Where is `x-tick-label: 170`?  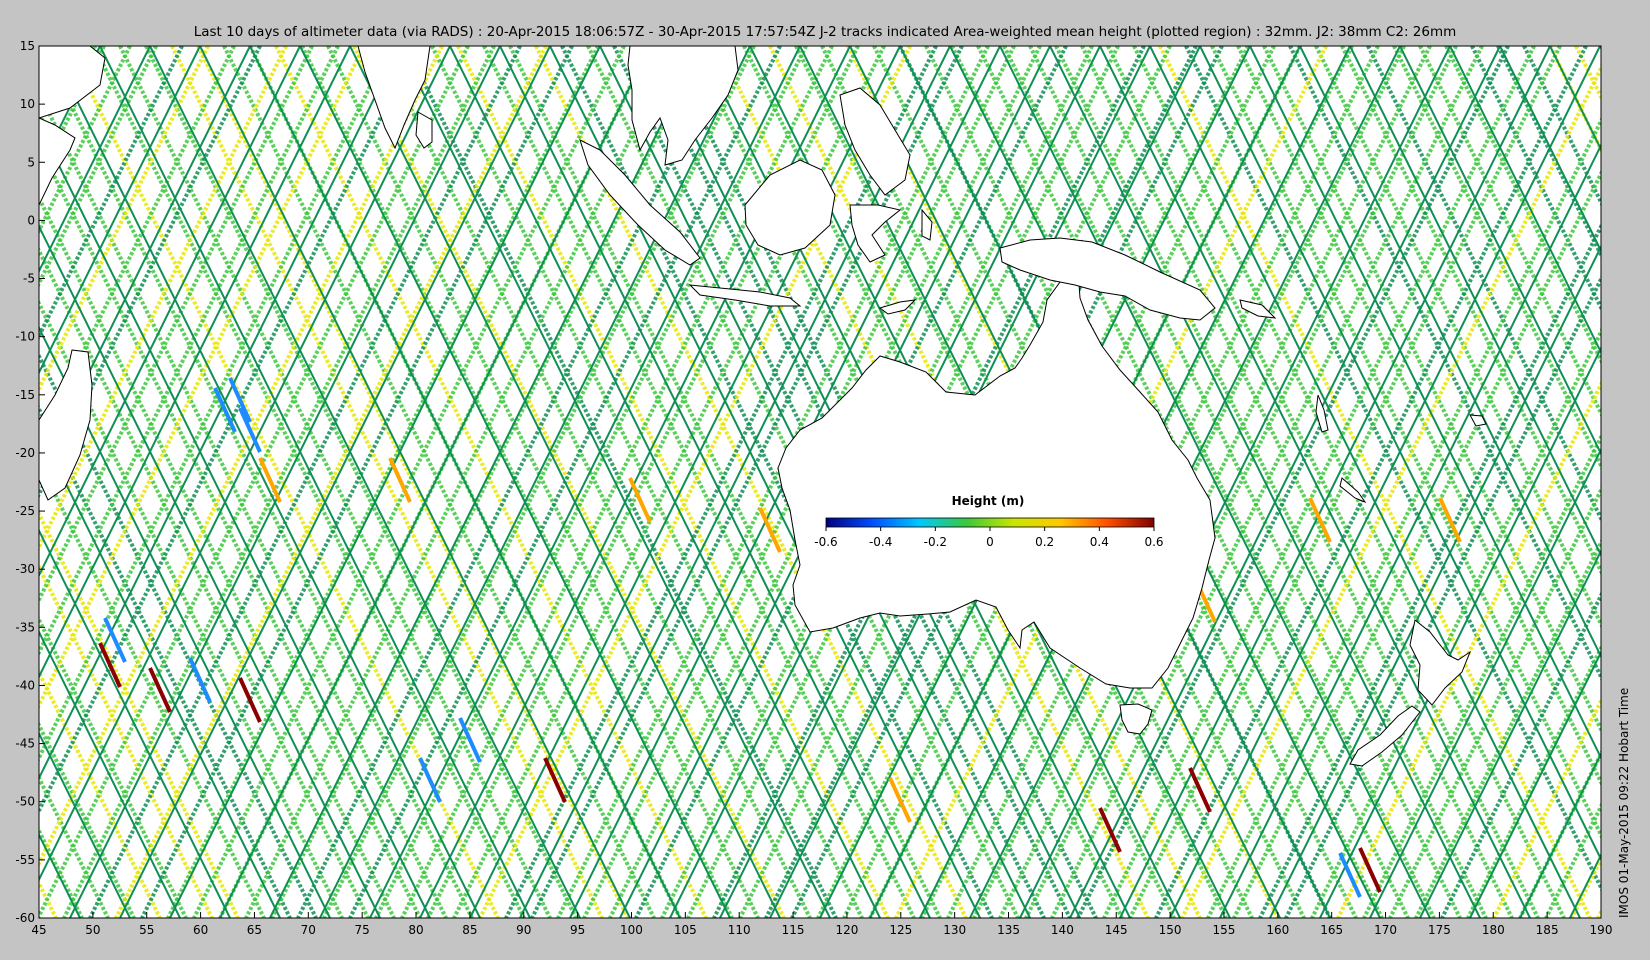
x-tick-label: 170 is located at coordinates (1385, 930).